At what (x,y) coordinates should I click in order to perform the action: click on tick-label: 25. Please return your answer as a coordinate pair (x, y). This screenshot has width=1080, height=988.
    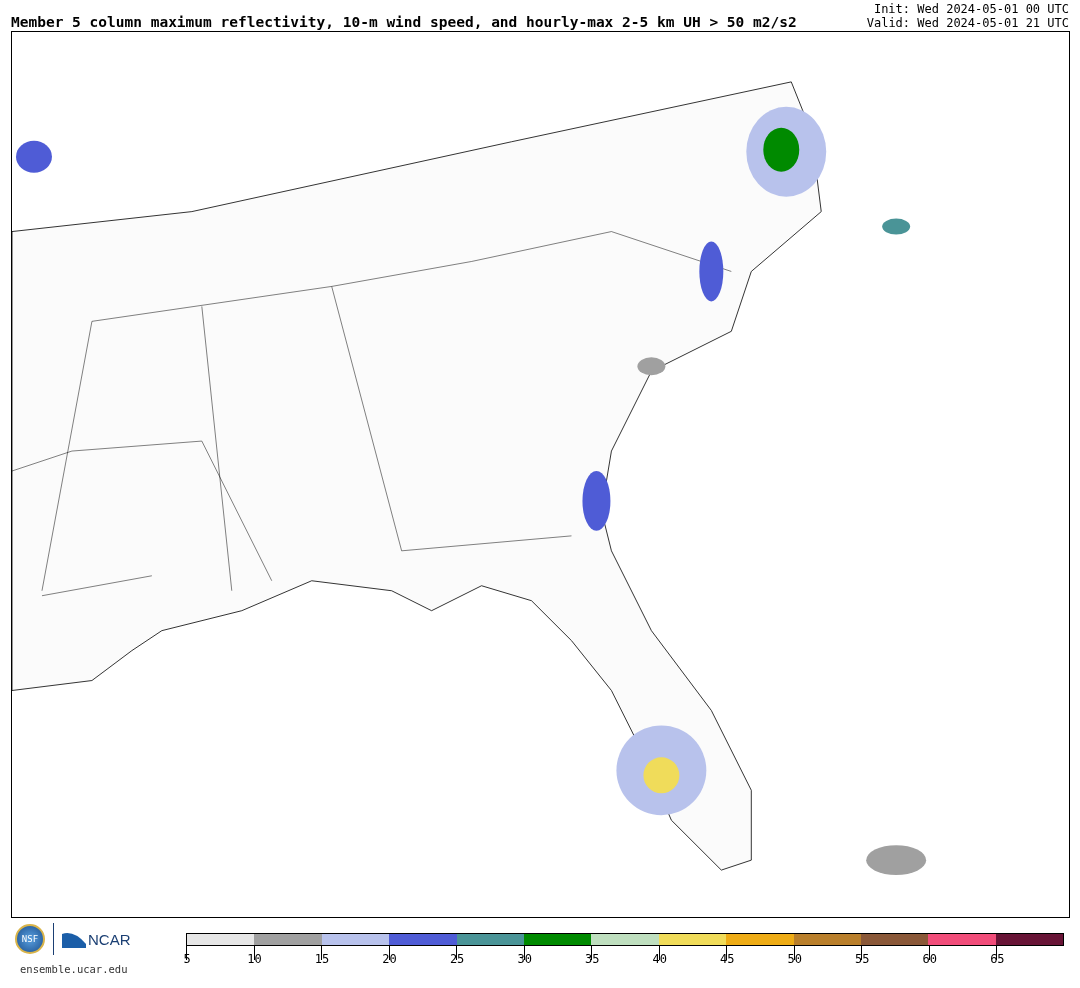
    Looking at the image, I should click on (457, 959).